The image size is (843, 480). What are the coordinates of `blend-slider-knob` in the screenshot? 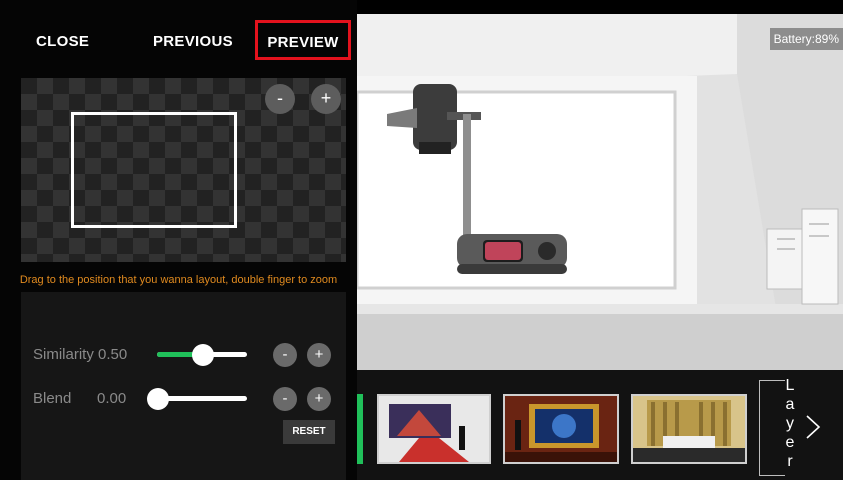 It's located at (158, 399).